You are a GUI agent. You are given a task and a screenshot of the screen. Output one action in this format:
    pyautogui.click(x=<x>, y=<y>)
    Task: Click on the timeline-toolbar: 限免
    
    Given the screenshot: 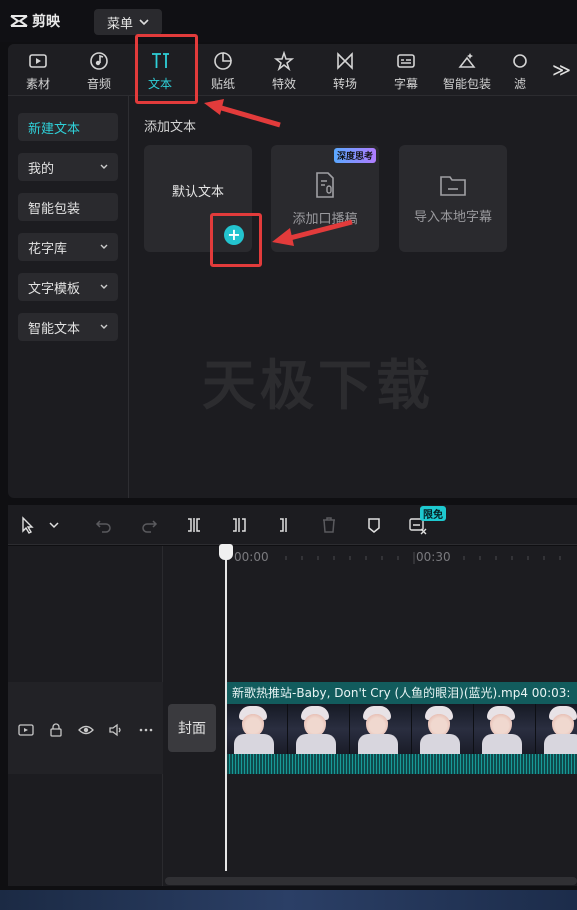 What is the action you would take?
    pyautogui.click(x=292, y=525)
    